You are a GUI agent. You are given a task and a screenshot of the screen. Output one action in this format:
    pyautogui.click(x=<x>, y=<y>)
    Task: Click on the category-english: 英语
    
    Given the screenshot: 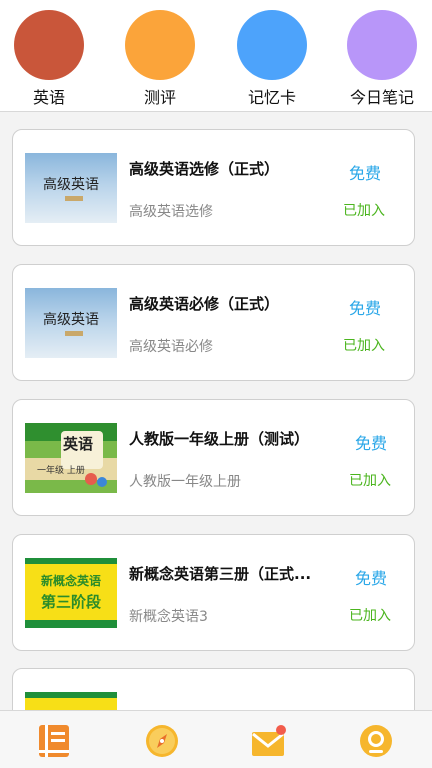 What is the action you would take?
    pyautogui.click(x=49, y=59)
    